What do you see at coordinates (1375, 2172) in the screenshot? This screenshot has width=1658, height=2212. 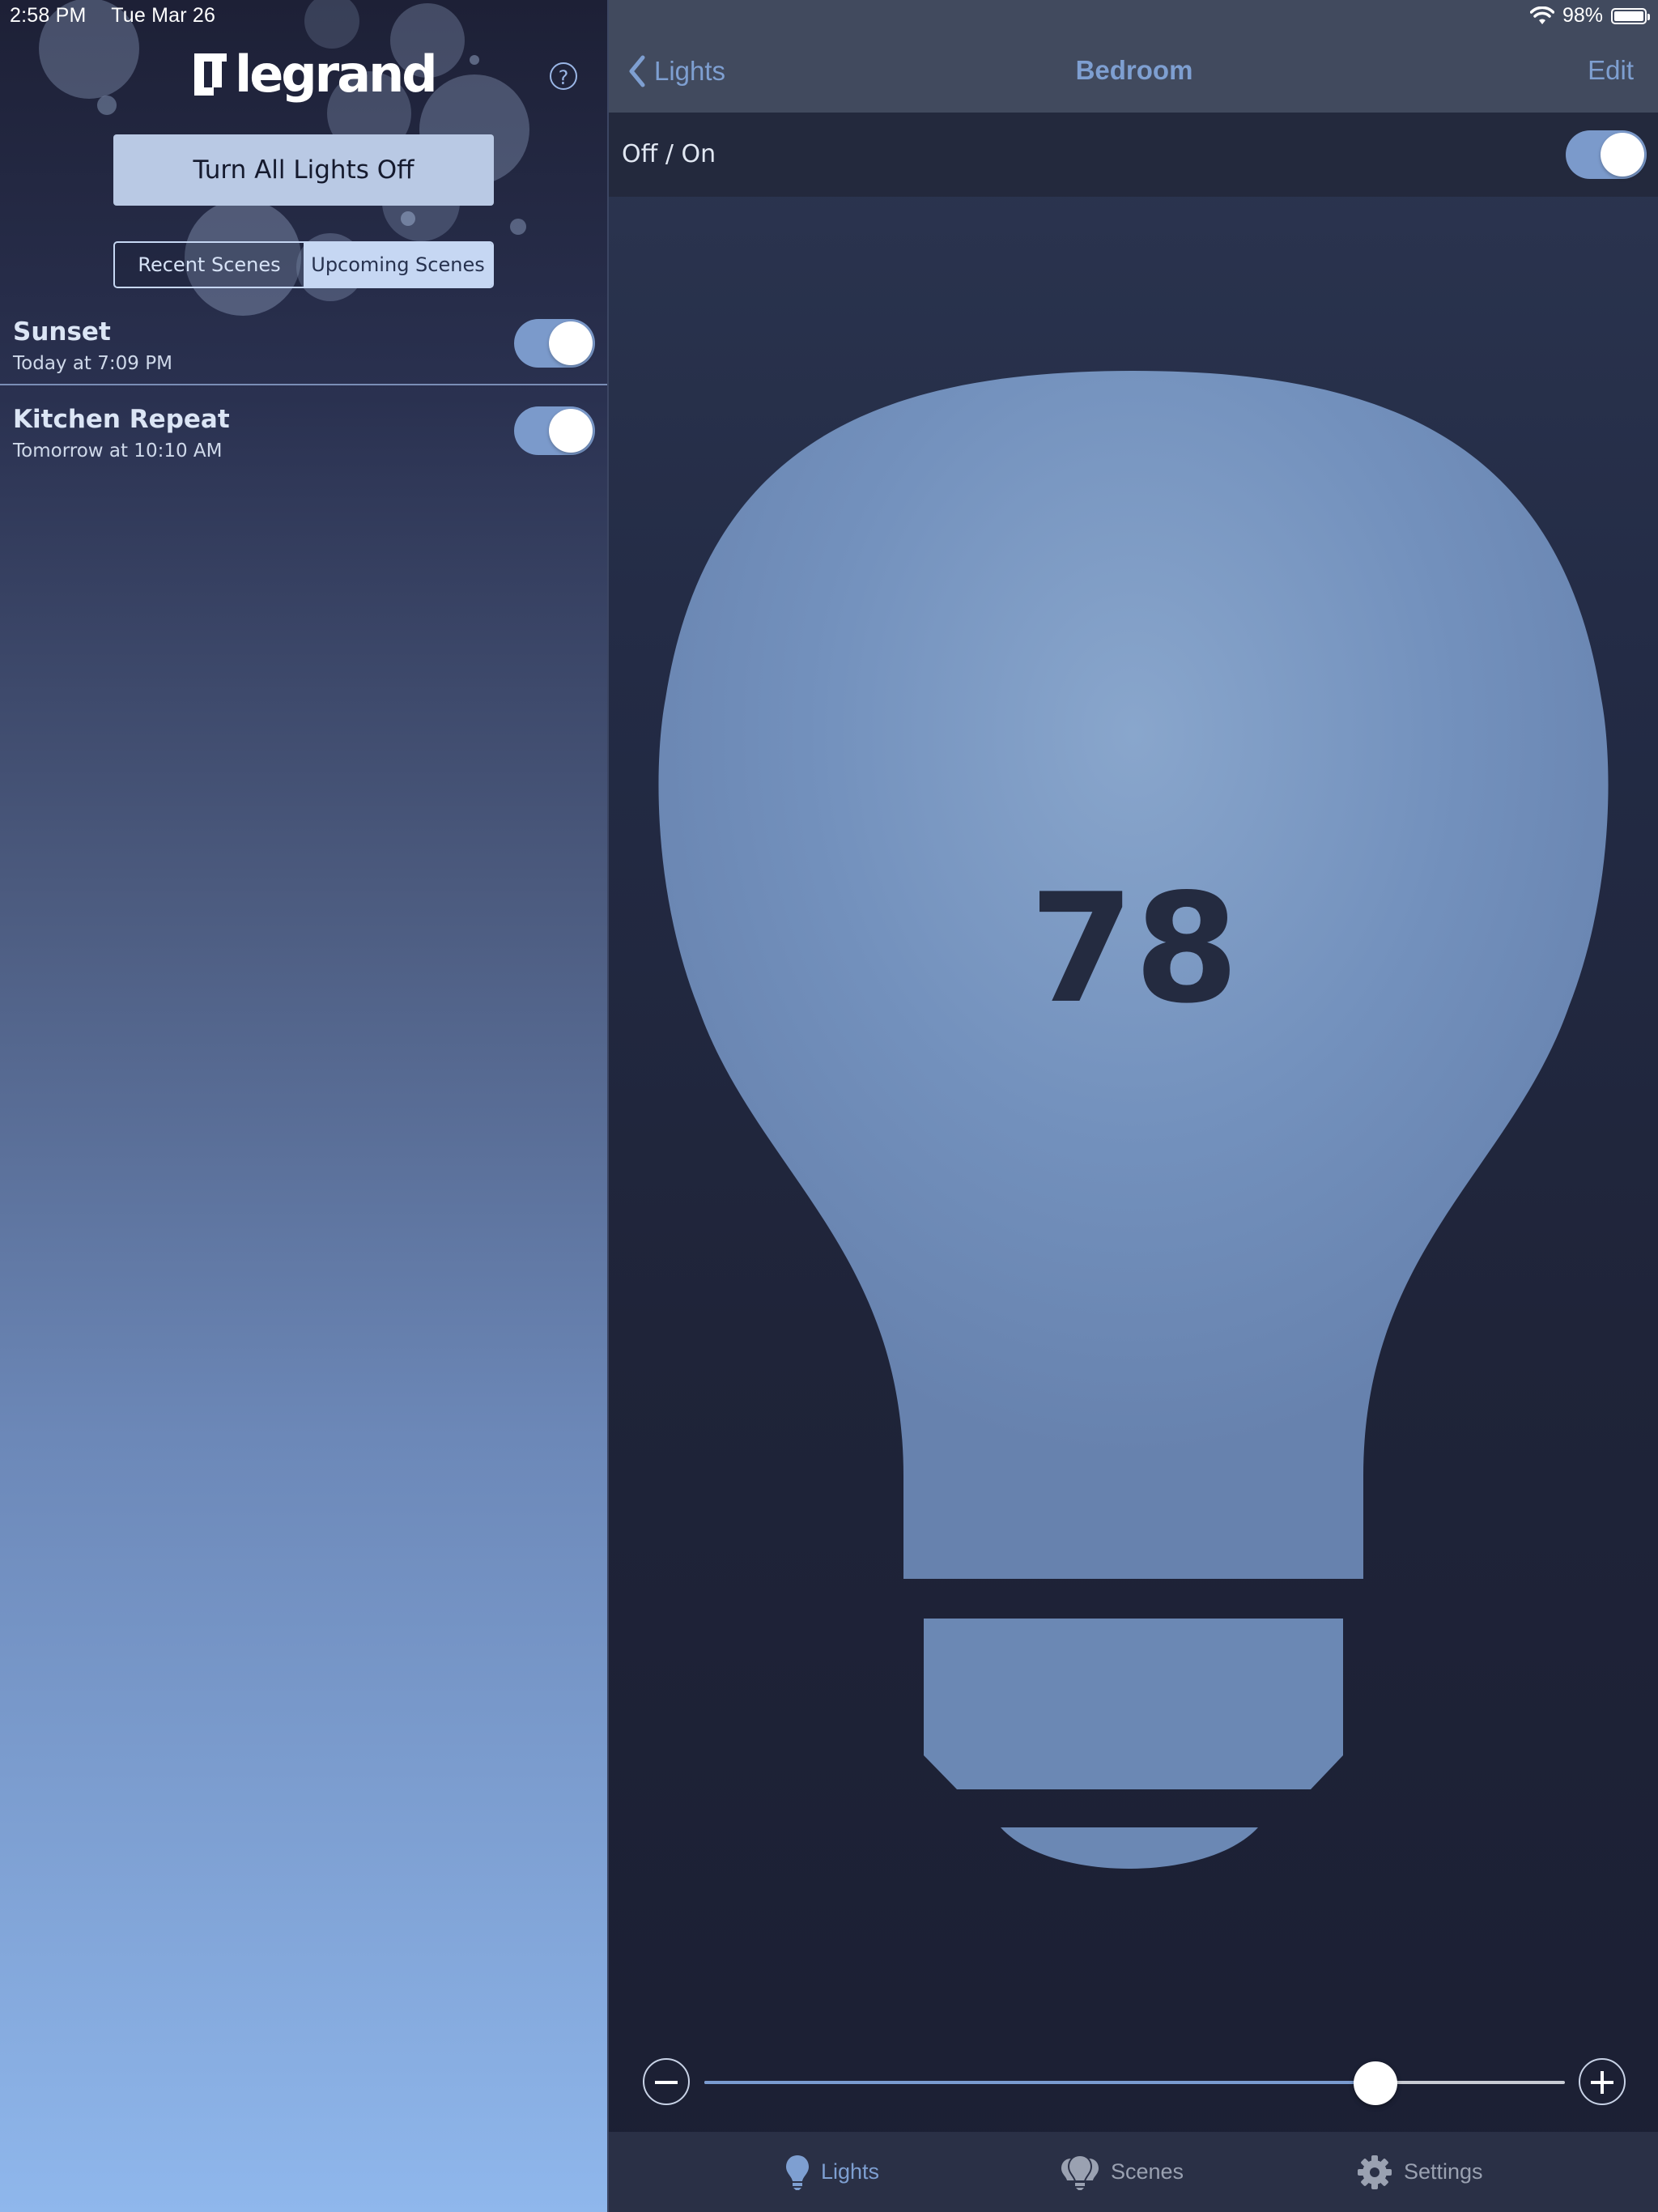 I see `gear-icon` at bounding box center [1375, 2172].